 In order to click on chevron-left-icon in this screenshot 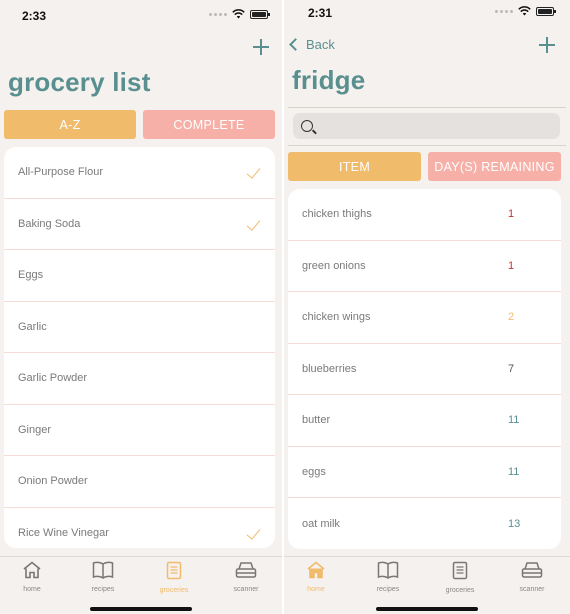, I will do `click(295, 44)`.